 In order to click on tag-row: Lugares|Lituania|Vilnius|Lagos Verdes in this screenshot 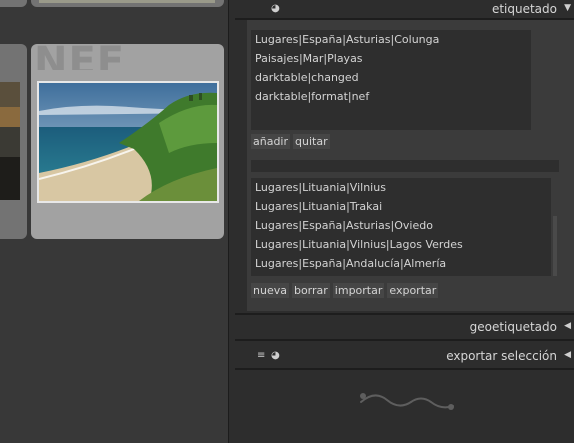, I will do `click(401, 244)`.